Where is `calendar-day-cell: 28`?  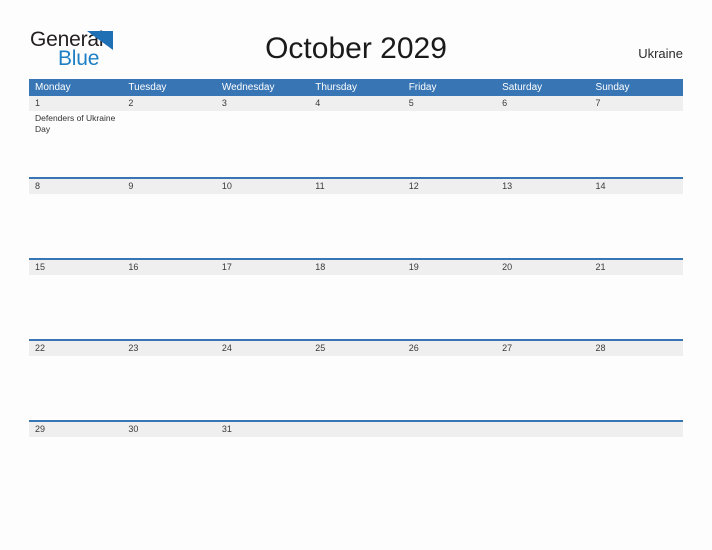 calendar-day-cell: 28 is located at coordinates (636, 380).